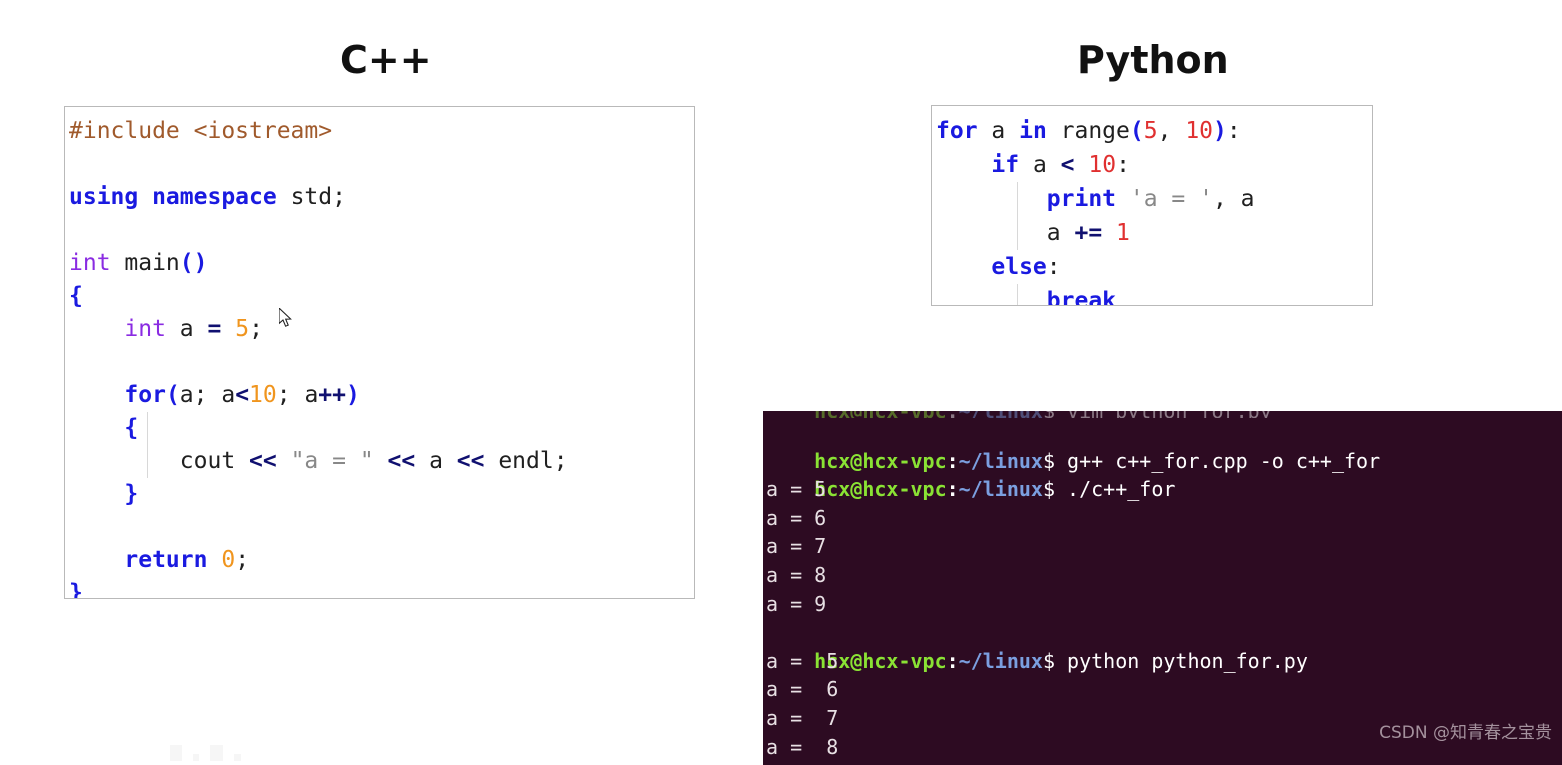 The width and height of the screenshot is (1562, 765). Describe the element at coordinates (1153, 60) in the screenshot. I see `page-title-python: Python` at that location.